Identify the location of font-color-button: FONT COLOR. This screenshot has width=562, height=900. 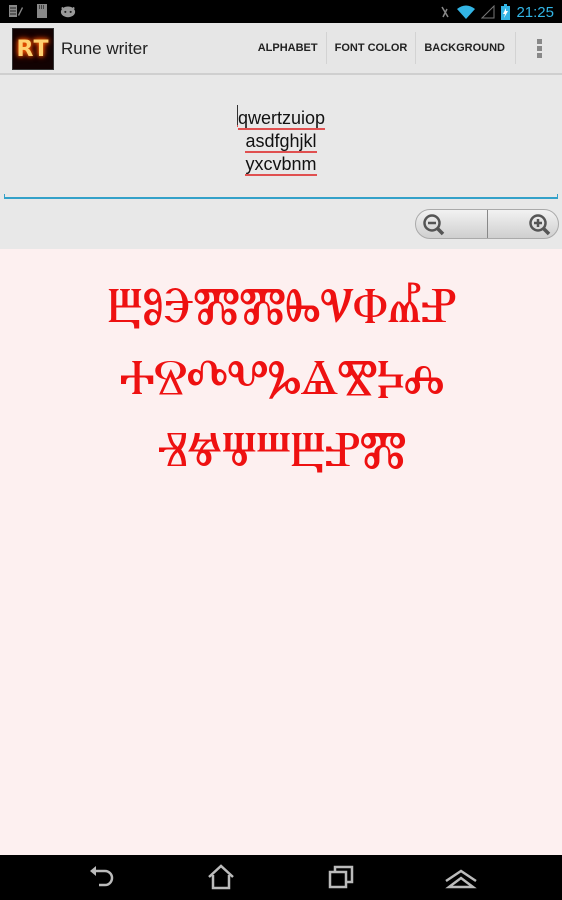
(372, 48).